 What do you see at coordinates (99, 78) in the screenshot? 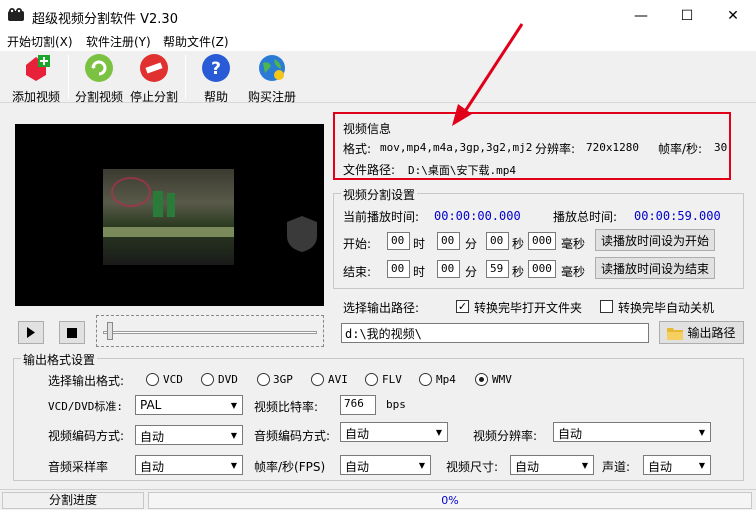
I see `split-video-button: 分割视频` at bounding box center [99, 78].